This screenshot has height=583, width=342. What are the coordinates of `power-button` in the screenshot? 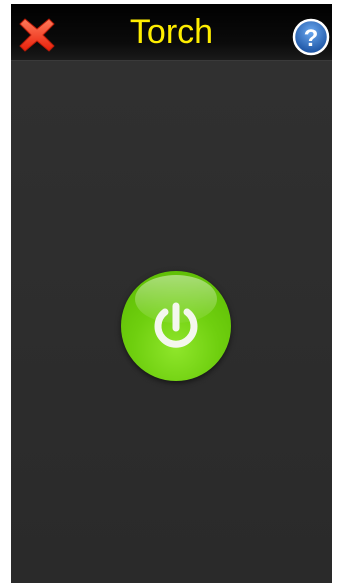 It's located at (176, 326).